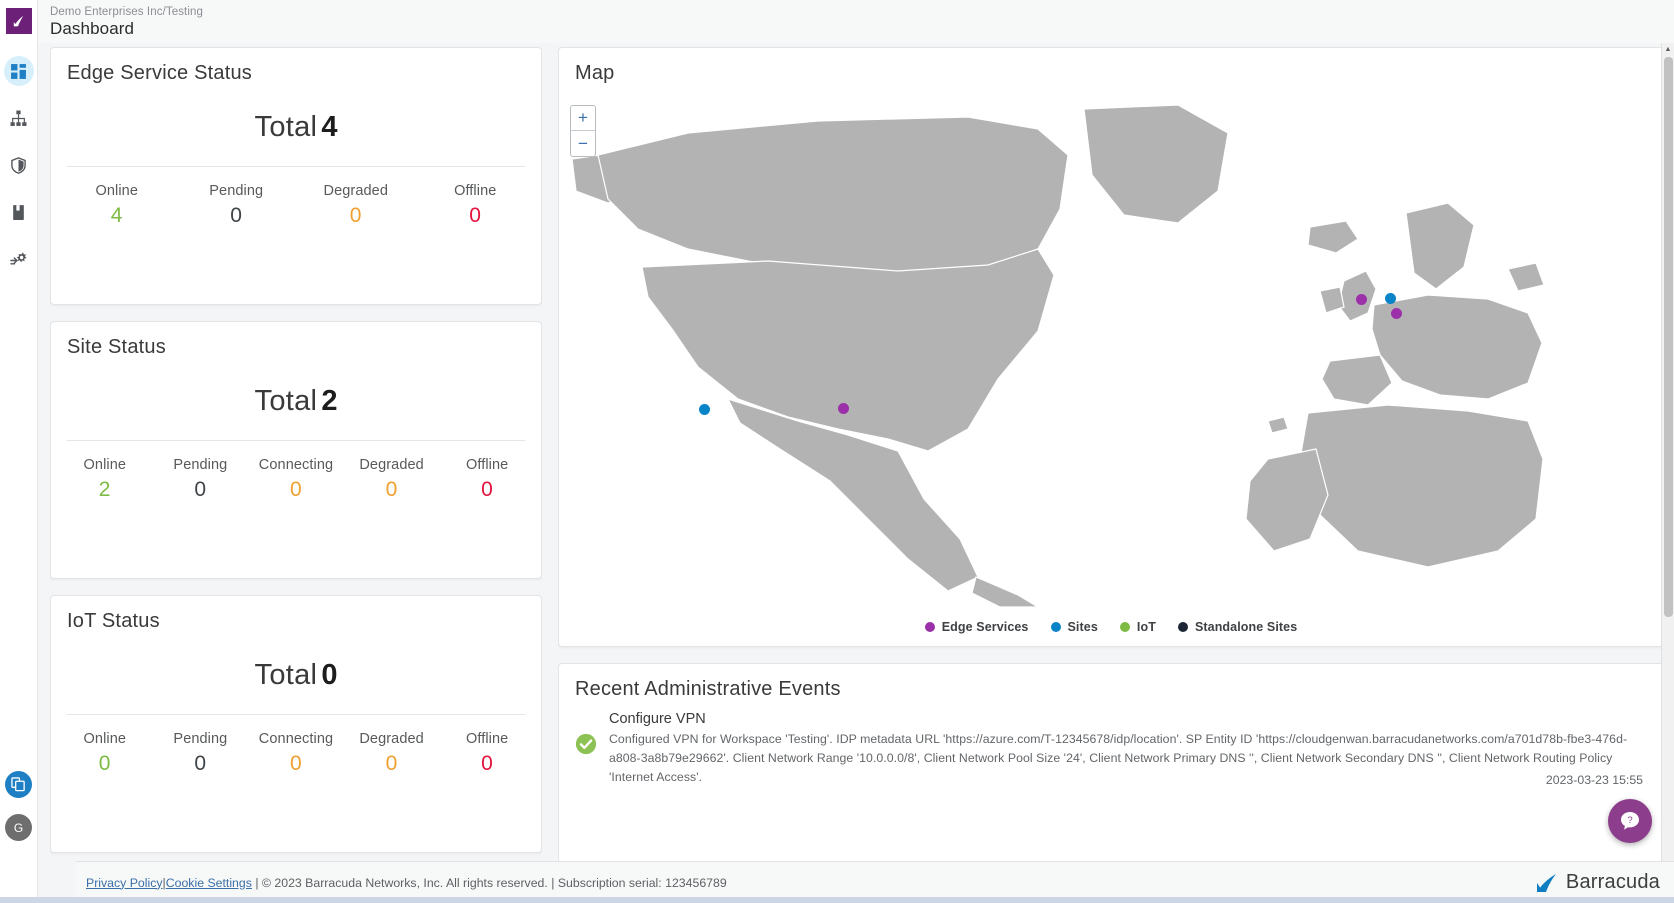 The width and height of the screenshot is (1674, 903). What do you see at coordinates (583, 143) in the screenshot?
I see `map-zoom-out-button: −` at bounding box center [583, 143].